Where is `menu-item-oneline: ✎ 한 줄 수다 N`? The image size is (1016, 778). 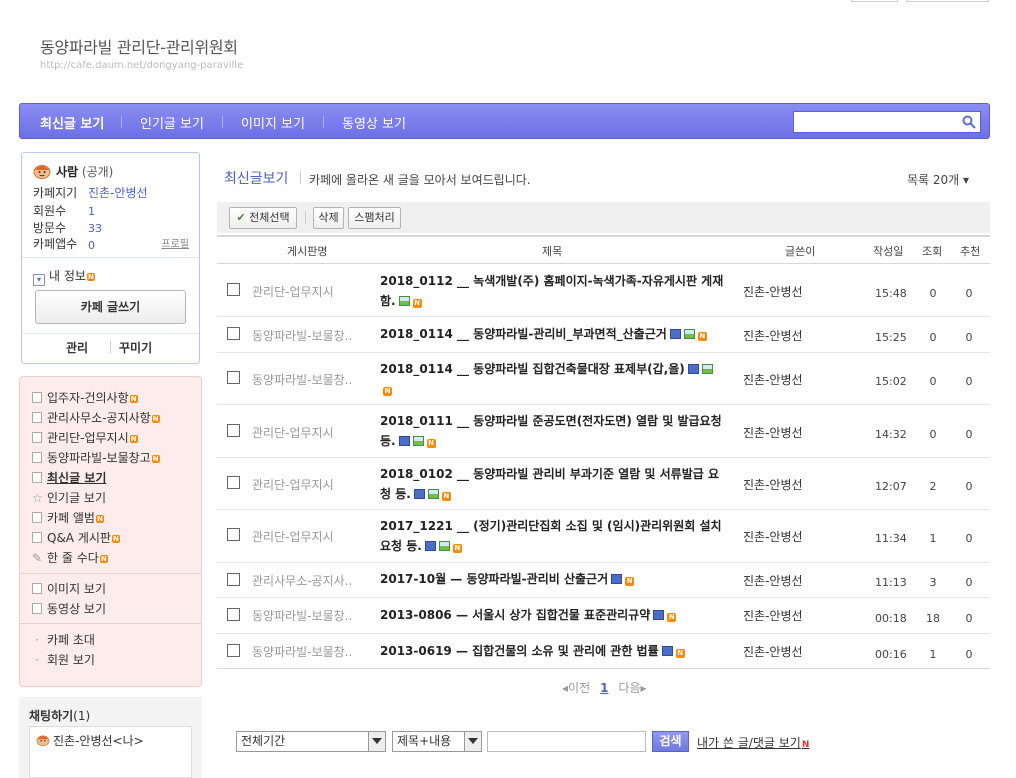
menu-item-oneline: ✎ 한 줄 수다 N is located at coordinates (70, 557).